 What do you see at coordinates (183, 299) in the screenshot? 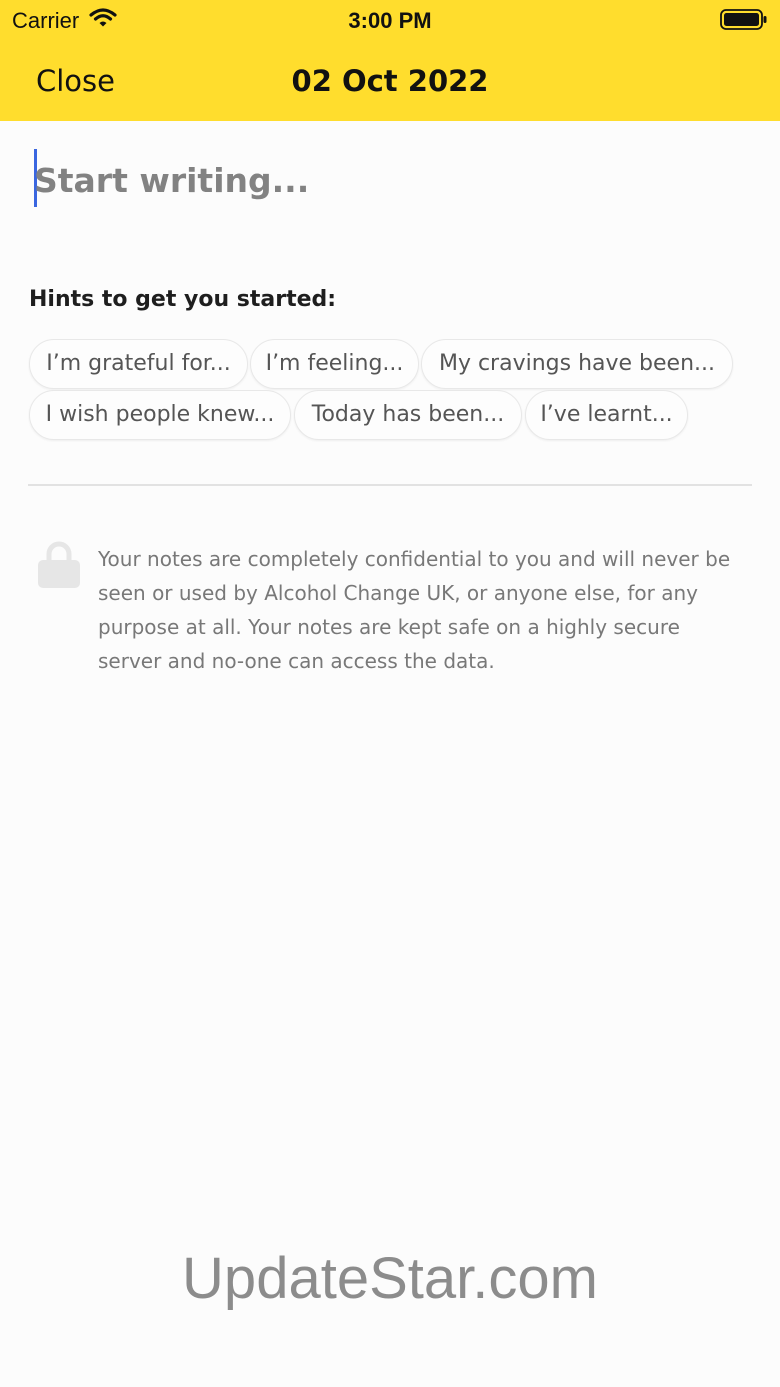
I see `hints-heading: Hints to get you started:` at bounding box center [183, 299].